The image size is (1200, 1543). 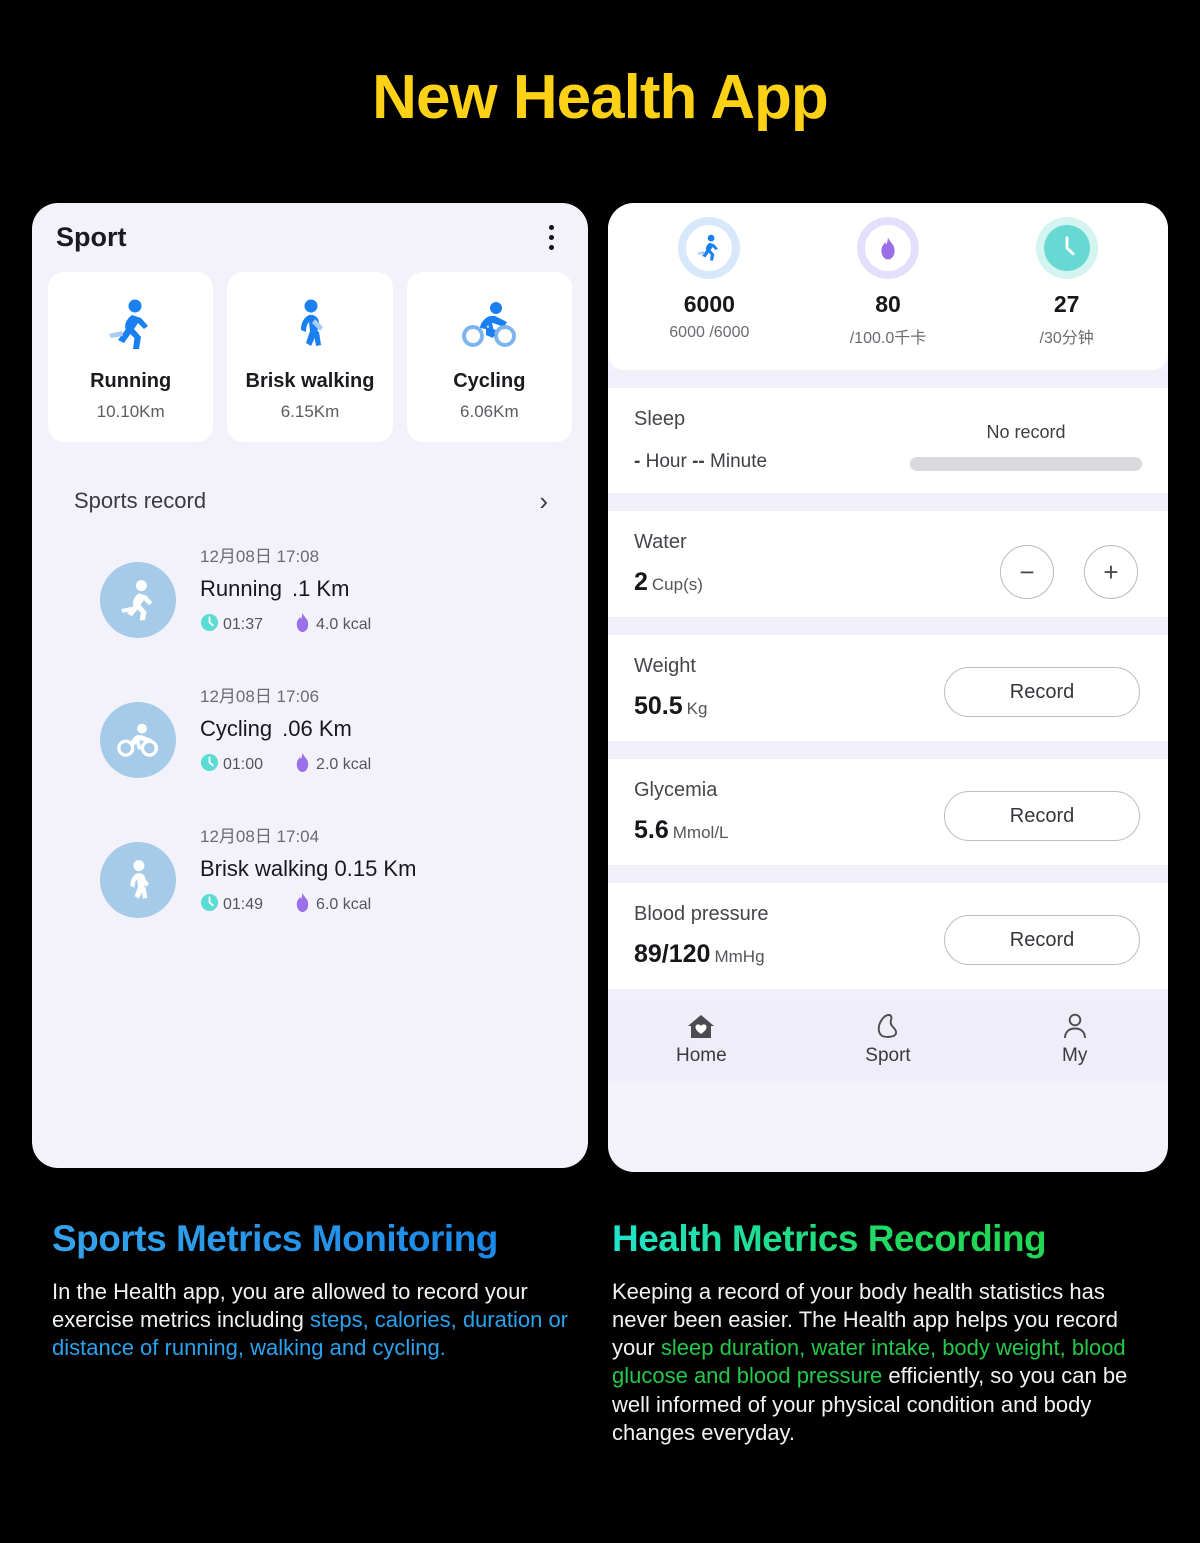 What do you see at coordinates (1074, 1026) in the screenshot?
I see `person-icon` at bounding box center [1074, 1026].